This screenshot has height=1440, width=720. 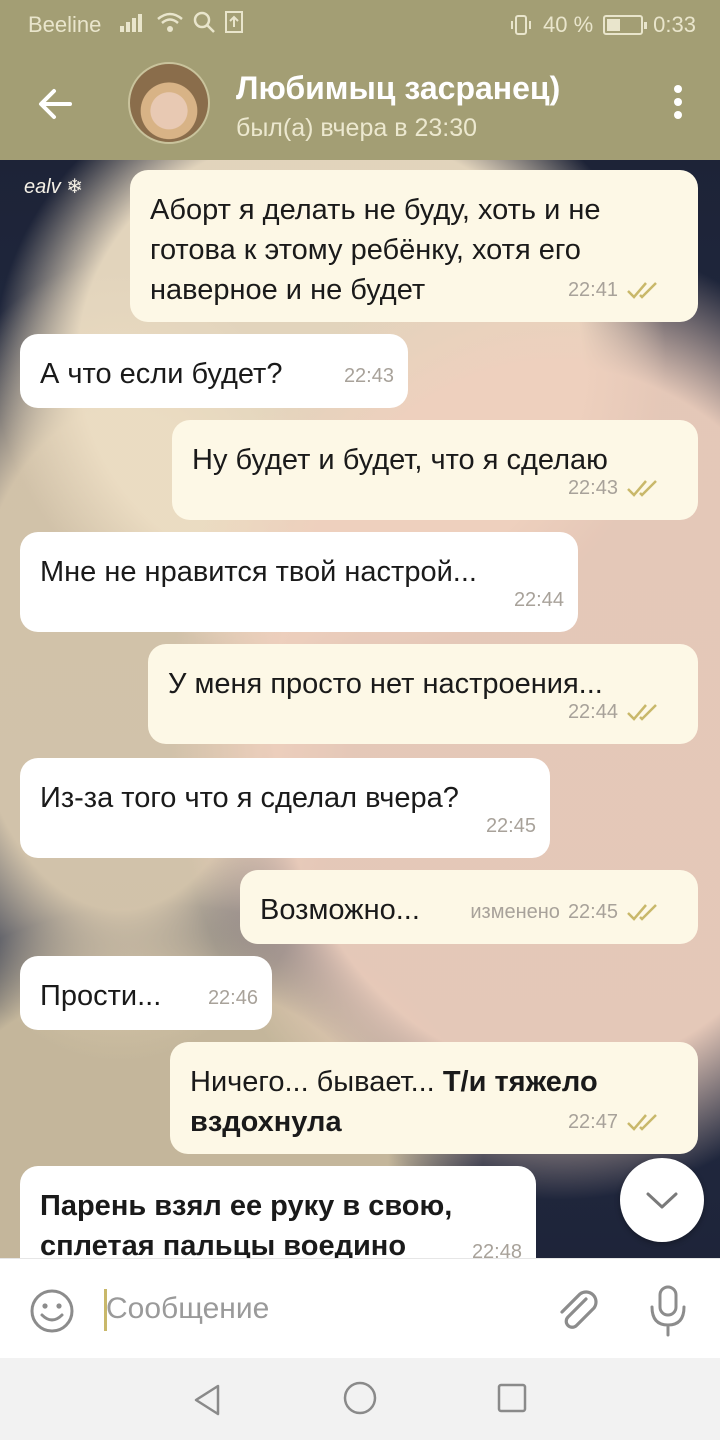 What do you see at coordinates (208, 1400) in the screenshot?
I see `nav-back-icon` at bounding box center [208, 1400].